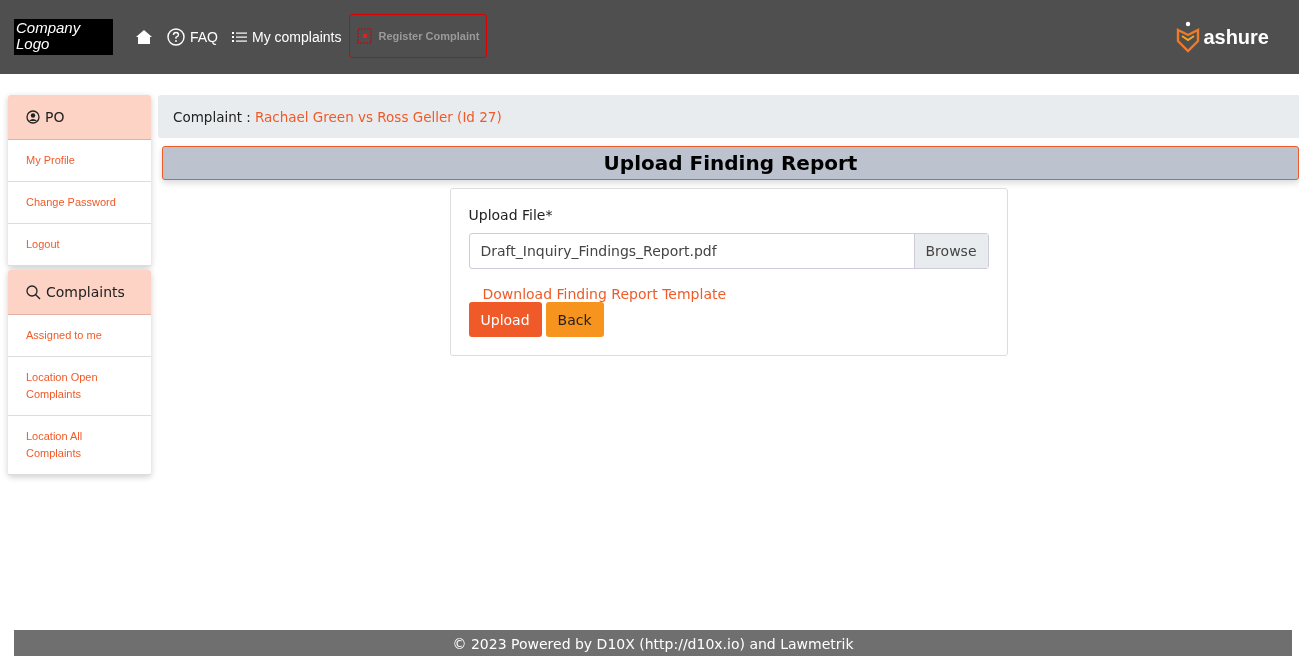  Describe the element at coordinates (79, 386) in the screenshot. I see `sidebar-link: Location Open Complaints` at that location.